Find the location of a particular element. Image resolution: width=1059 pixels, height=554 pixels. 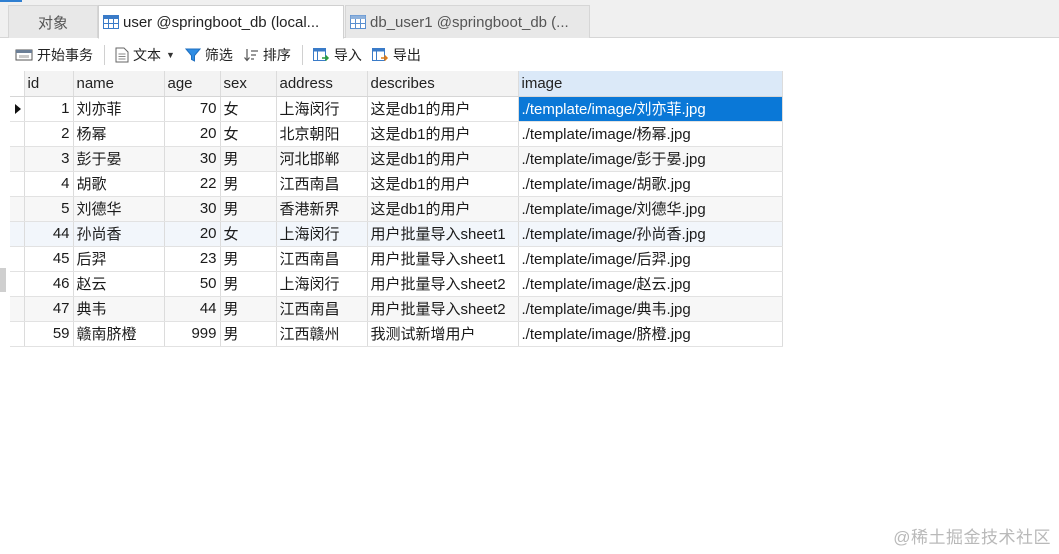

cell-image: ./template/image/脐橙.jpg is located at coordinates (650, 334).